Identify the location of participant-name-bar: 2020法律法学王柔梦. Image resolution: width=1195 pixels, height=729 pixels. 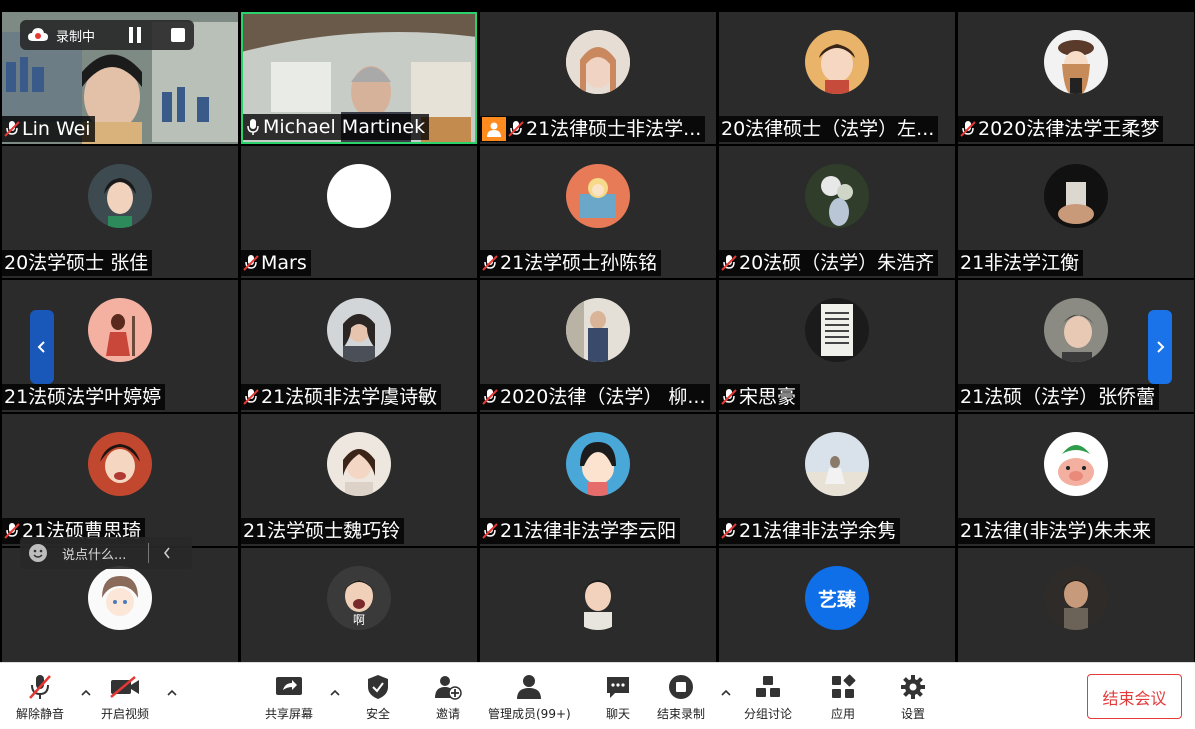
(1061, 129).